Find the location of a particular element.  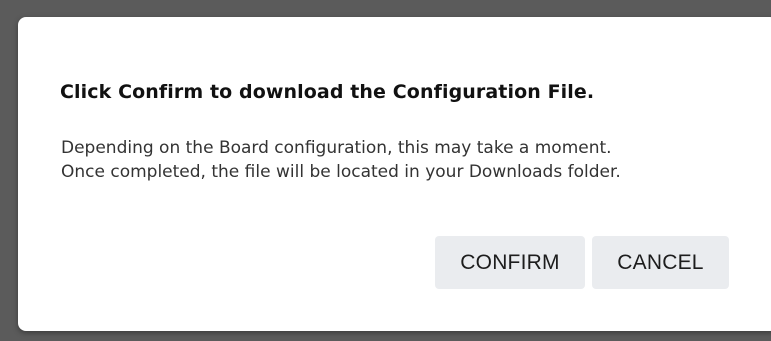

cancel-button: CANCEL is located at coordinates (660, 262).